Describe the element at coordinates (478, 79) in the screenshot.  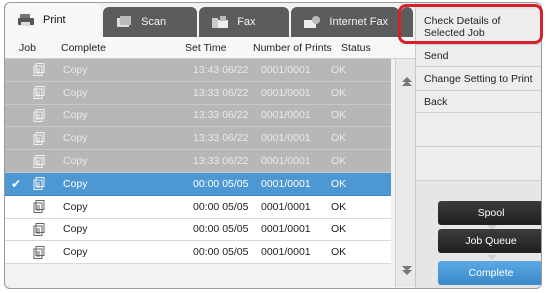
I see `change-setting-button: Change Setting to Print` at that location.